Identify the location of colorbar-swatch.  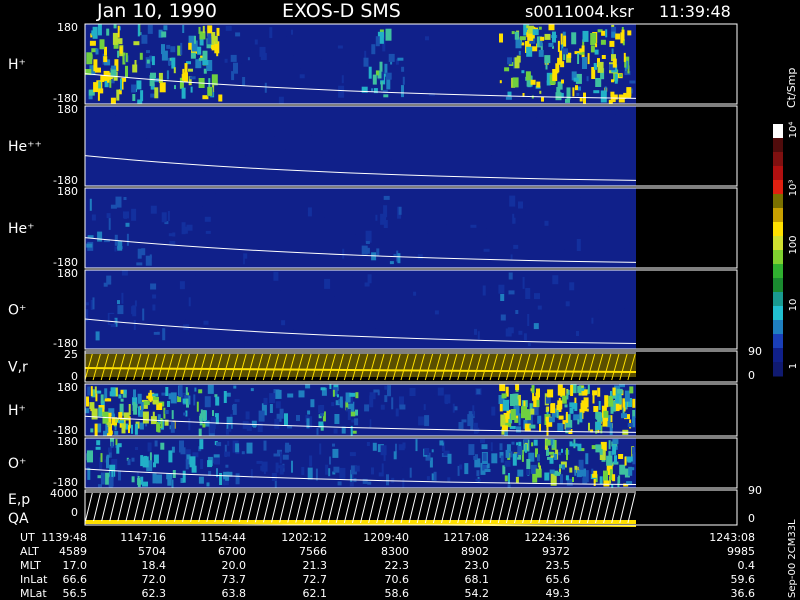
(778, 201).